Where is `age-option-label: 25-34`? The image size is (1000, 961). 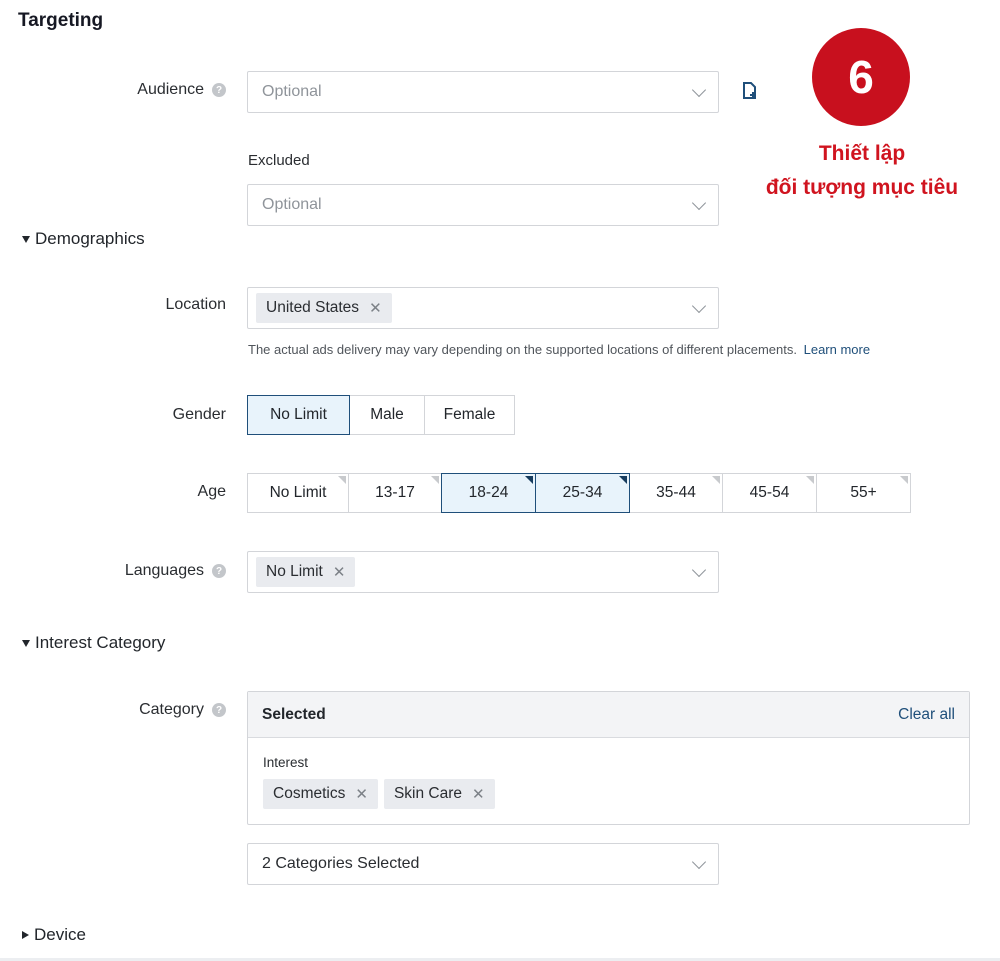
age-option-label: 25-34 is located at coordinates (582, 492).